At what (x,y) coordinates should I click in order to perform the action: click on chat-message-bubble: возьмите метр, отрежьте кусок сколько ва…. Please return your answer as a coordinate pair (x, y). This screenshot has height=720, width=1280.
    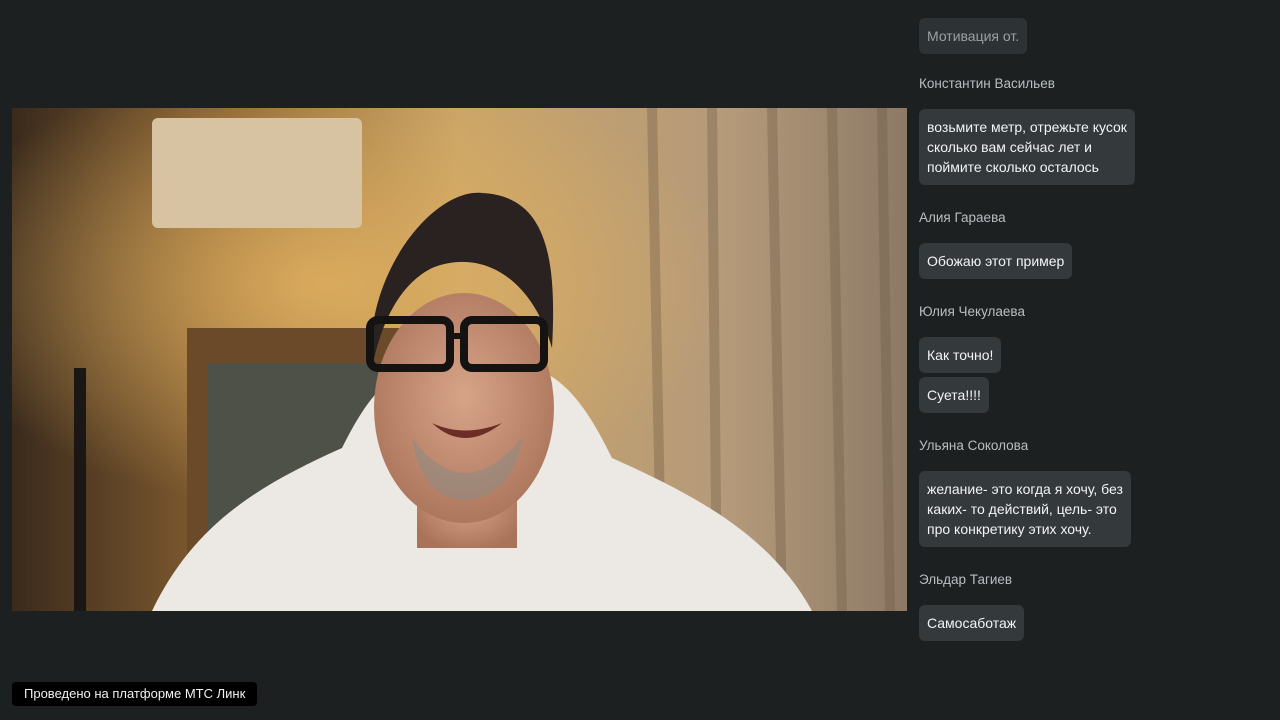
    Looking at the image, I should click on (1027, 147).